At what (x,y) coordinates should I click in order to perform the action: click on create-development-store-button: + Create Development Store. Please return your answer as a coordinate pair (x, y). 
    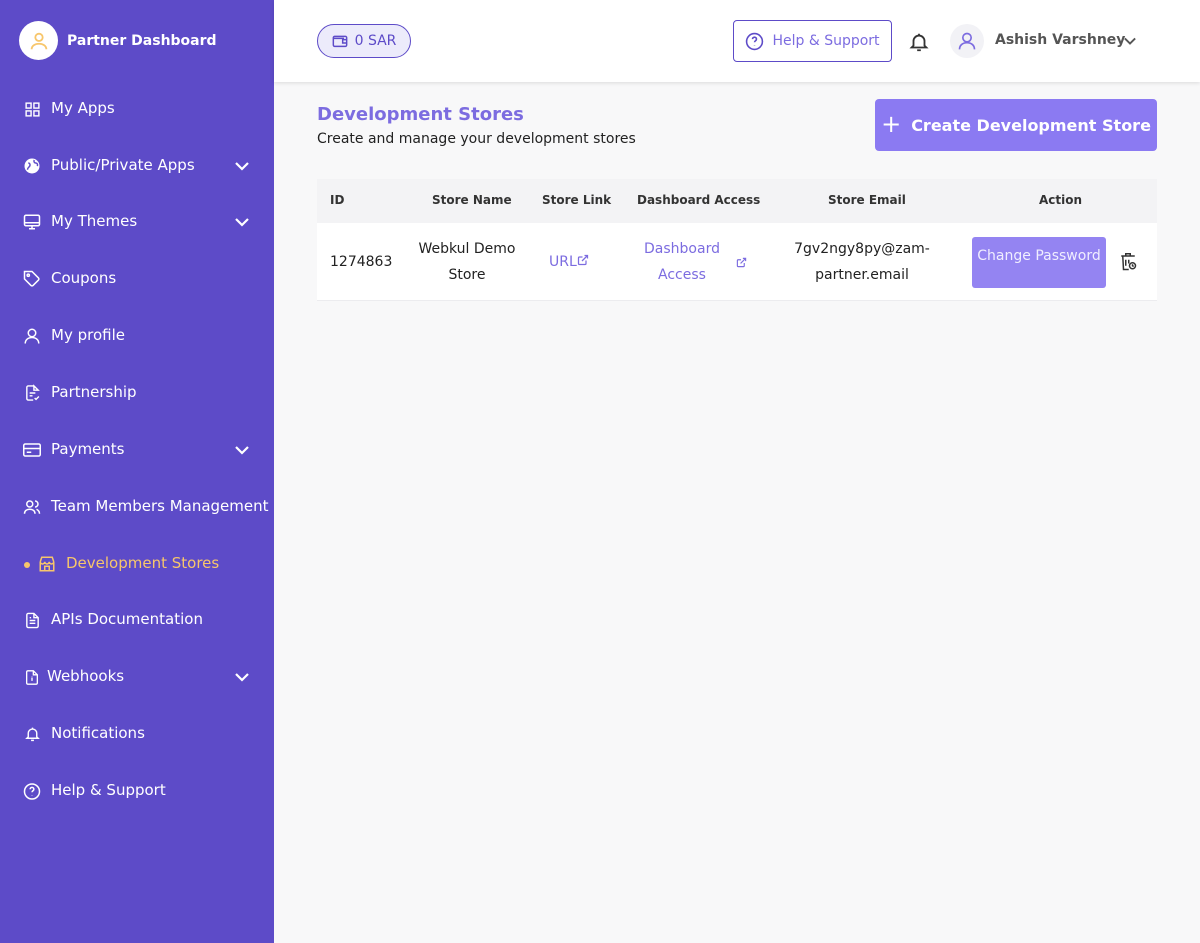
    Looking at the image, I should click on (1016, 125).